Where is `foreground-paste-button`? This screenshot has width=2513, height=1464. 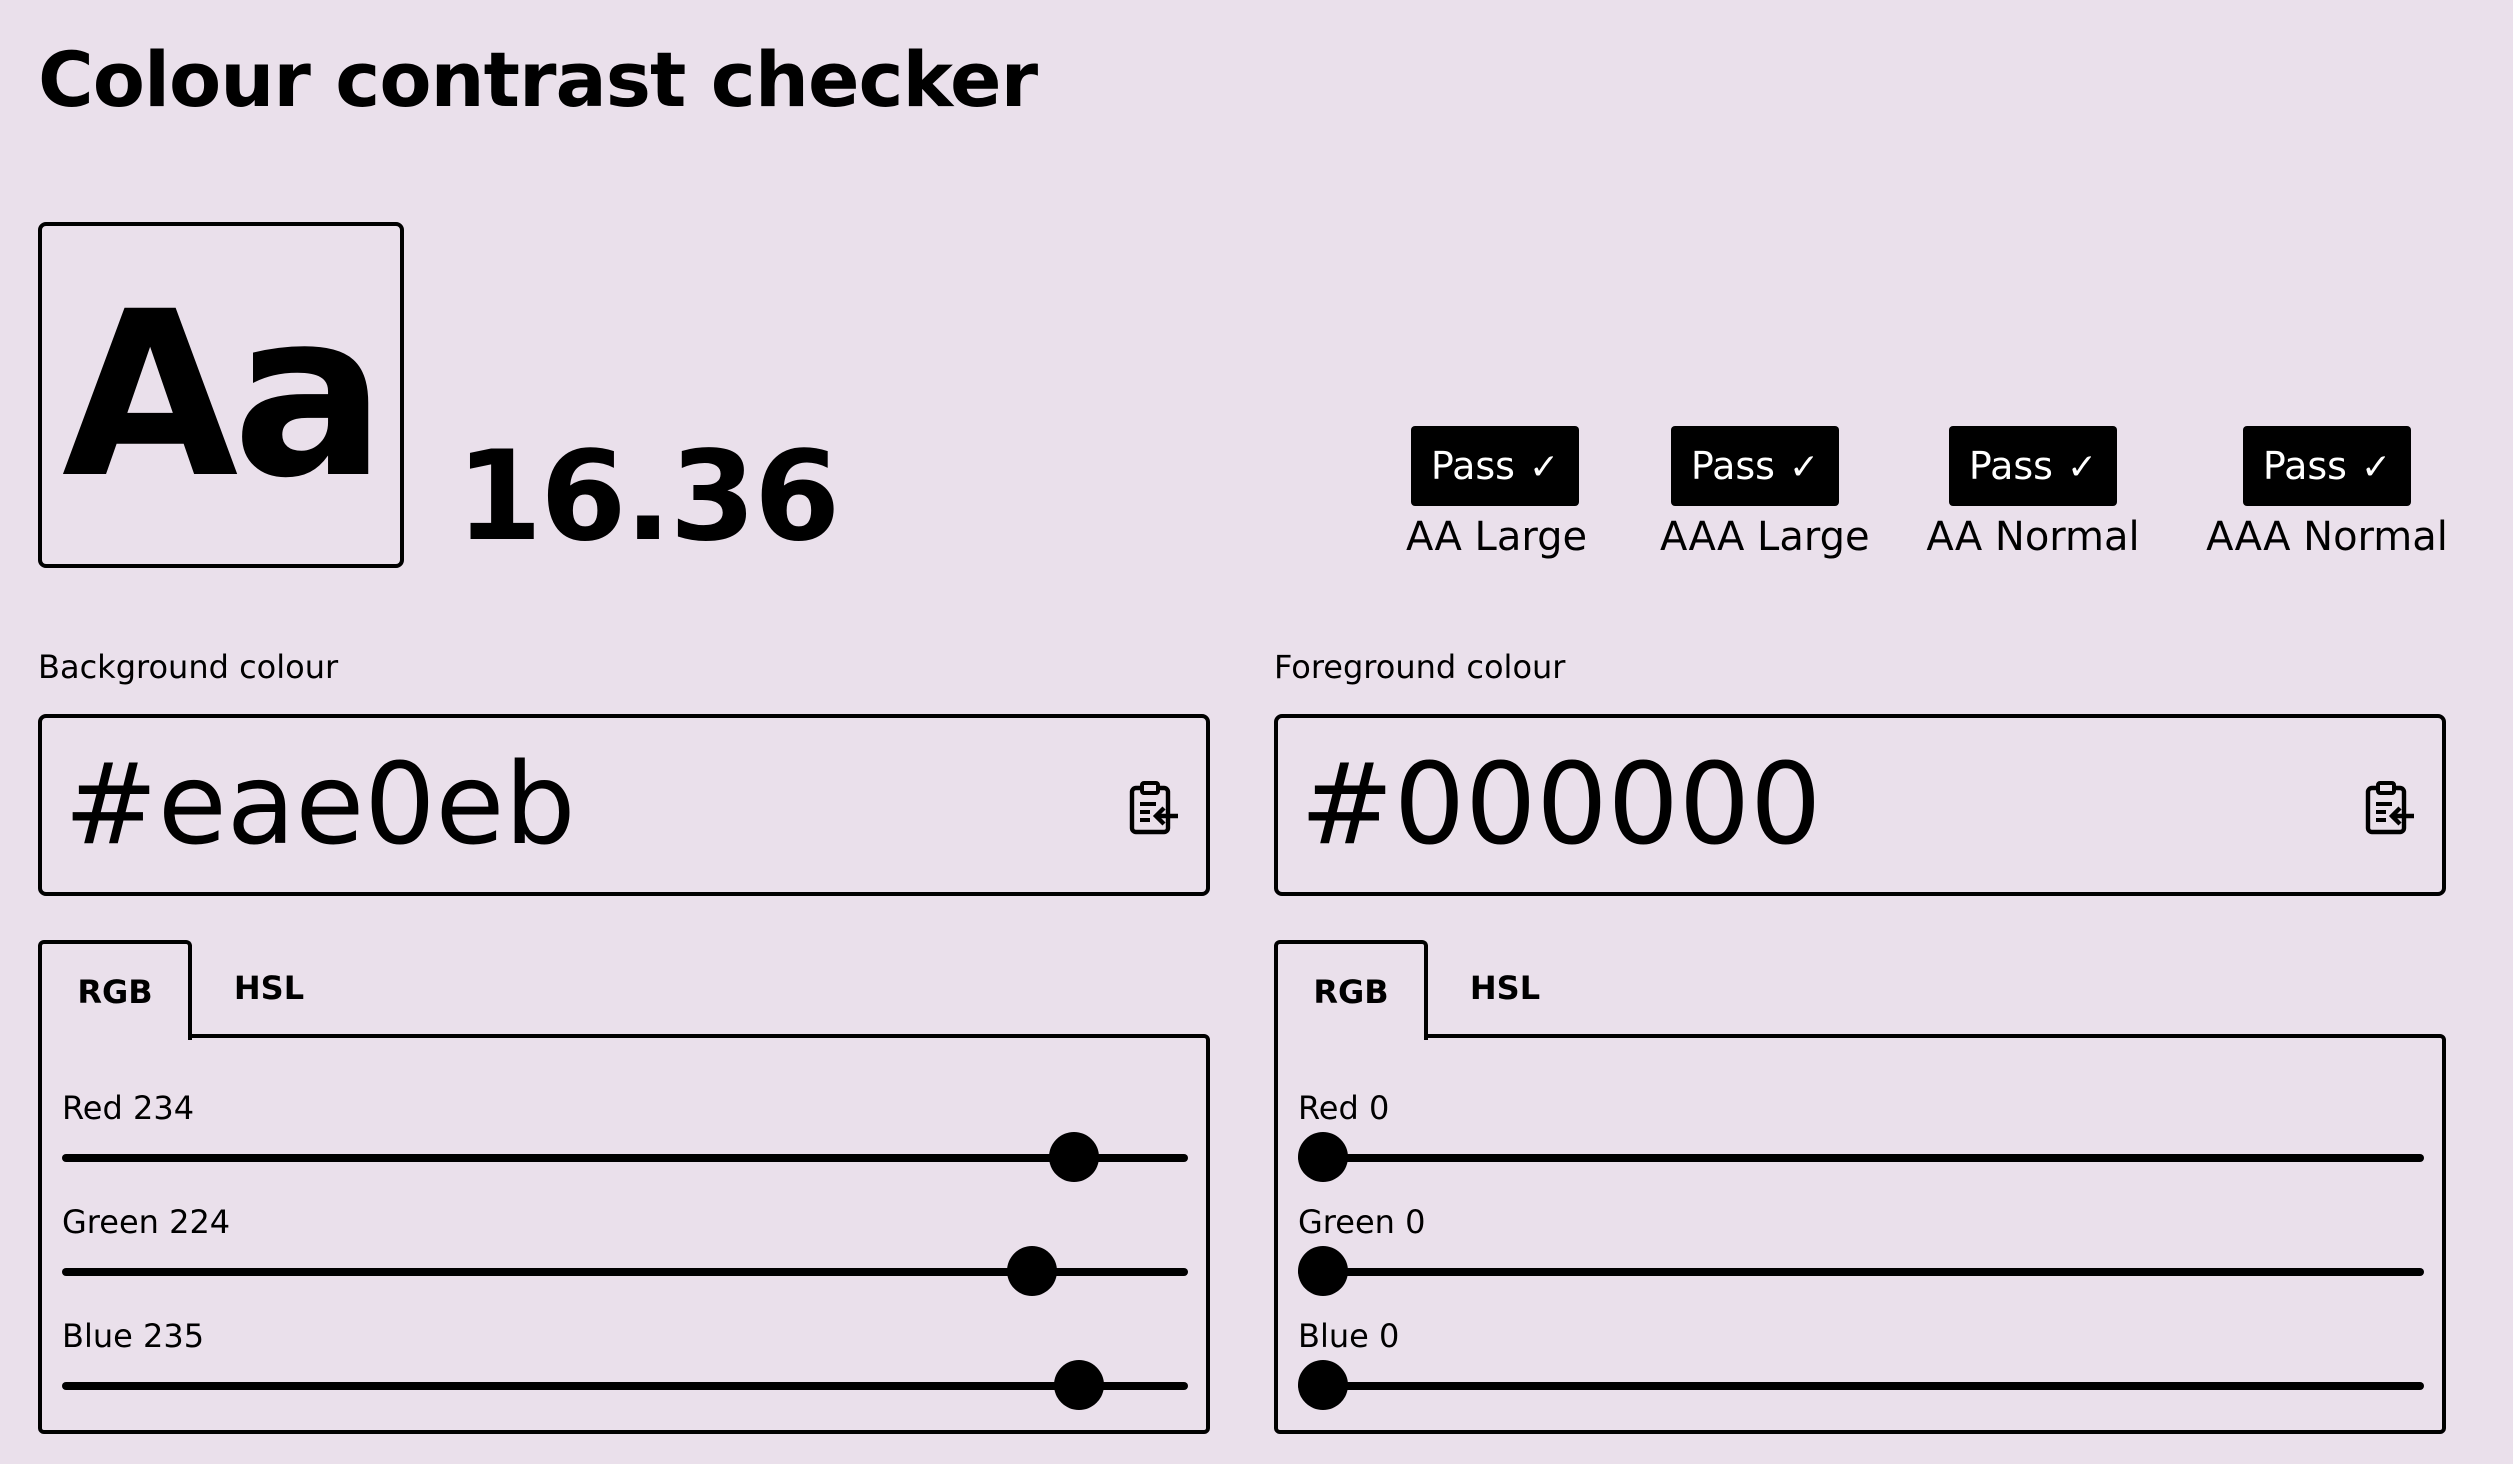 foreground-paste-button is located at coordinates (2390, 808).